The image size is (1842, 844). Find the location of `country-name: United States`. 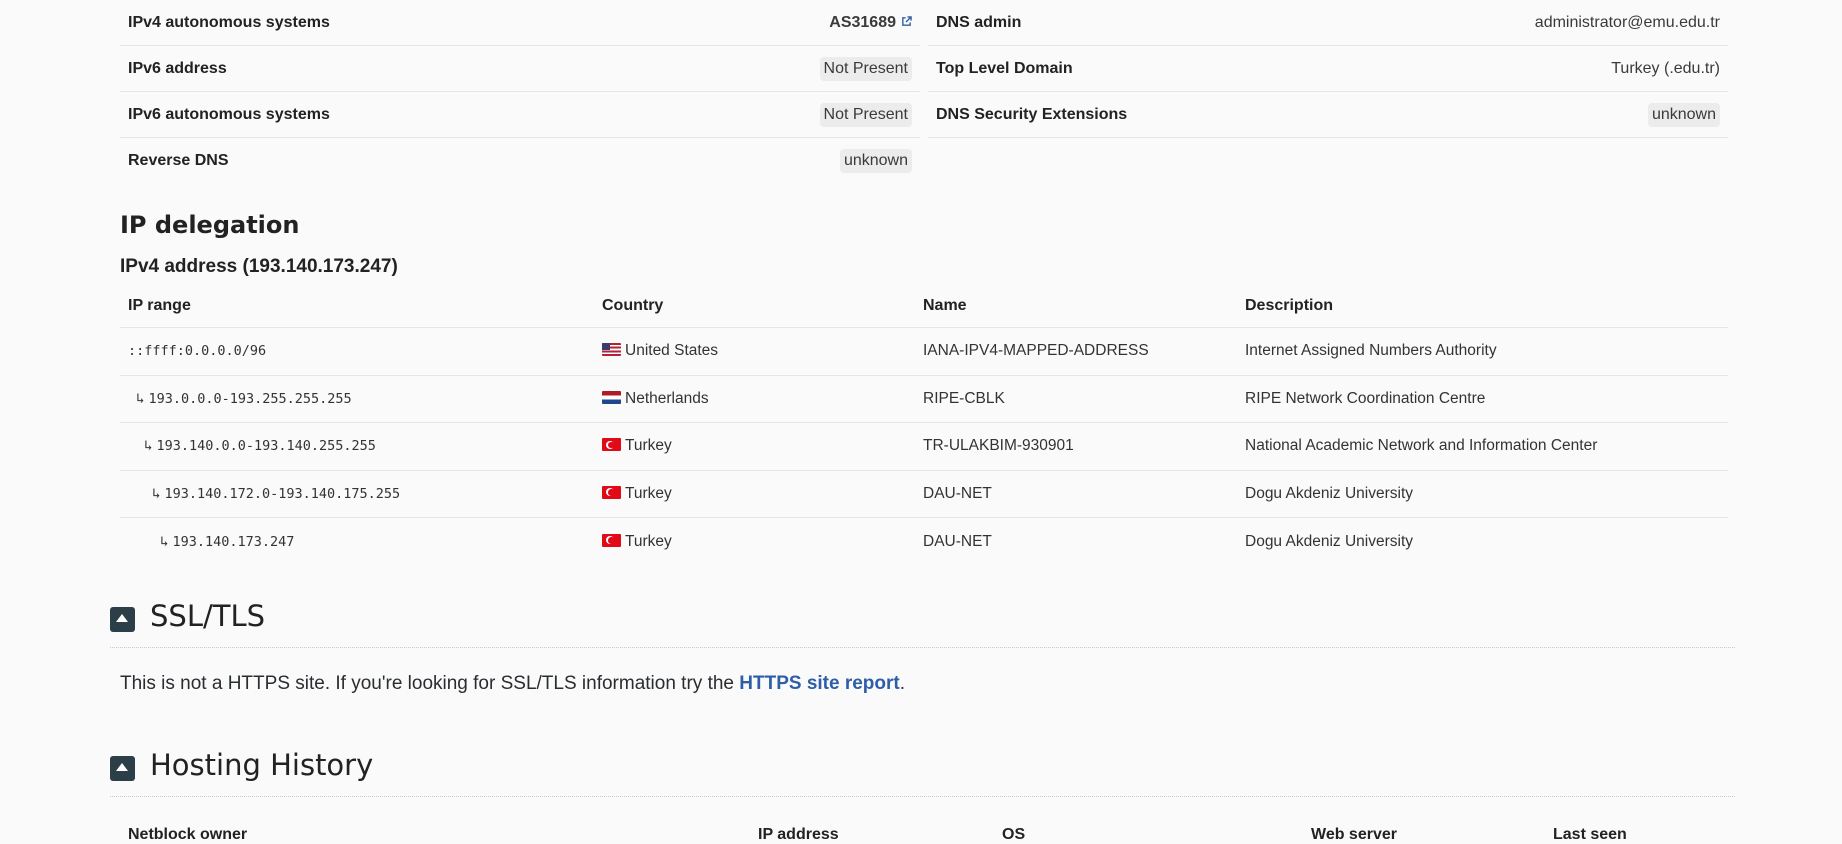

country-name: United States is located at coordinates (672, 351).